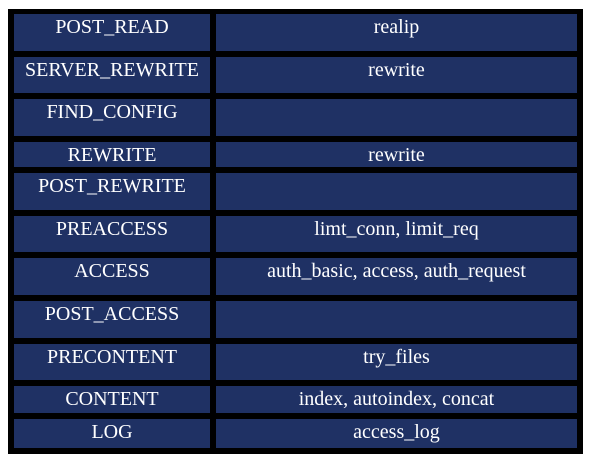 This screenshot has height=467, width=593. I want to click on phase-cell-find-config: FIND_CONFIG, so click(112, 117).